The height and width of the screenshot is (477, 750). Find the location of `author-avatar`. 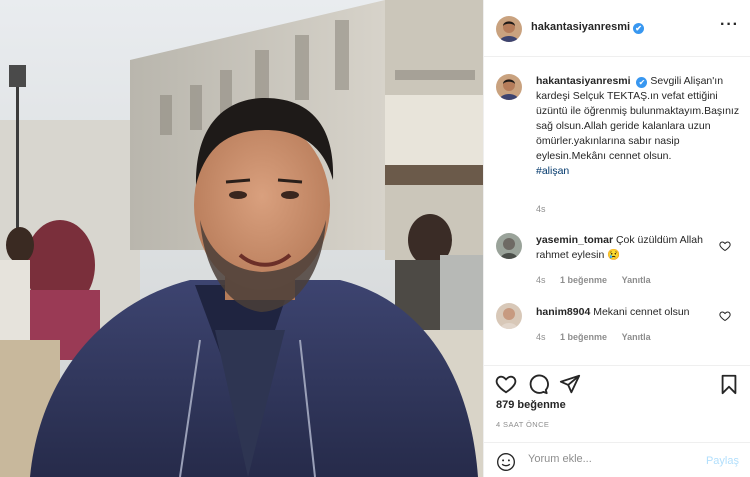

author-avatar is located at coordinates (509, 29).